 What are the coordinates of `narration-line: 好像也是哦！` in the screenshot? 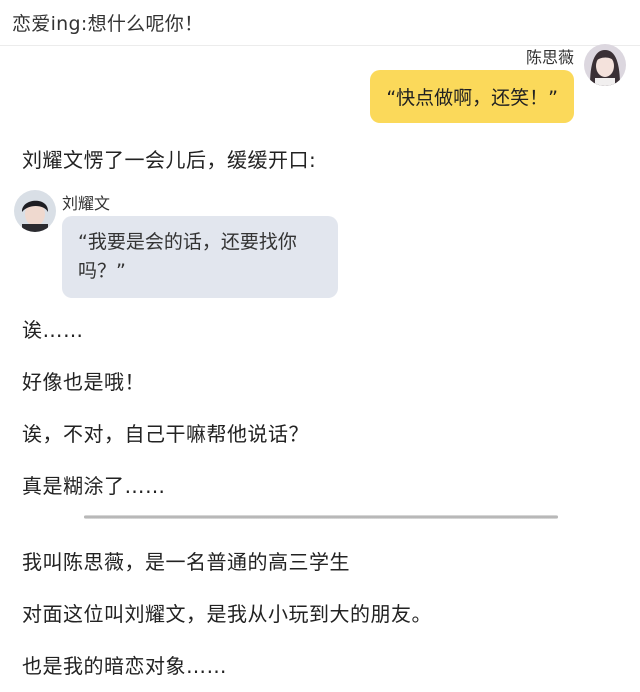 It's located at (83, 382).